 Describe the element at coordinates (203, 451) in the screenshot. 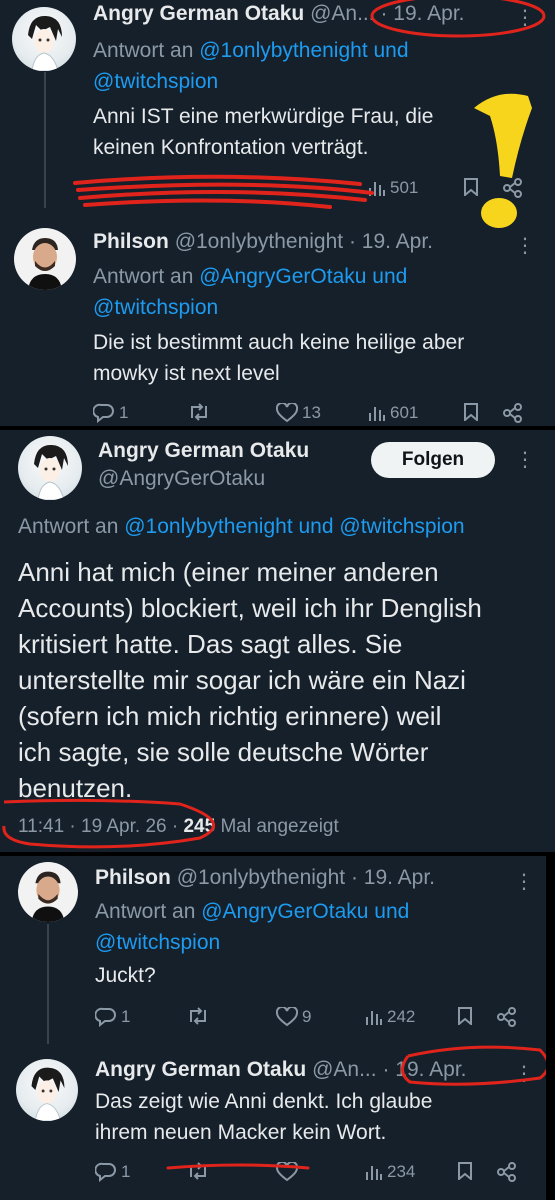

I see `author-name: Angry German Otaku` at that location.